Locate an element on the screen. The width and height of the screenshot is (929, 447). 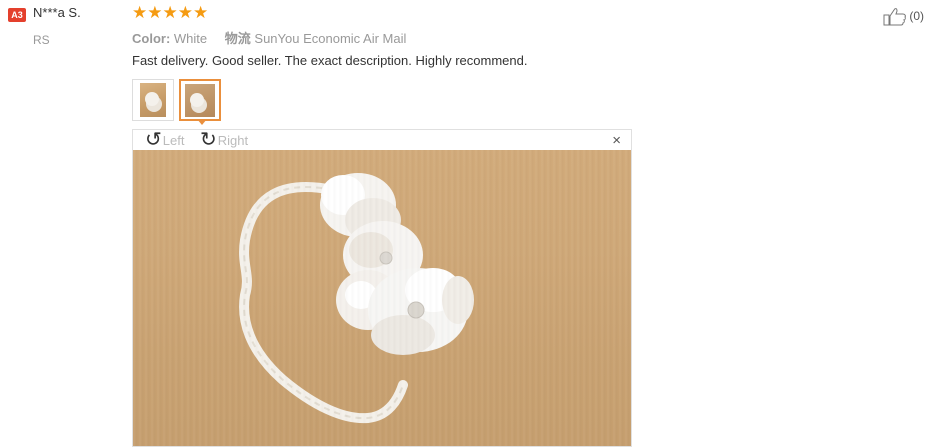
helpful-like-button: (0) is located at coordinates (903, 16).